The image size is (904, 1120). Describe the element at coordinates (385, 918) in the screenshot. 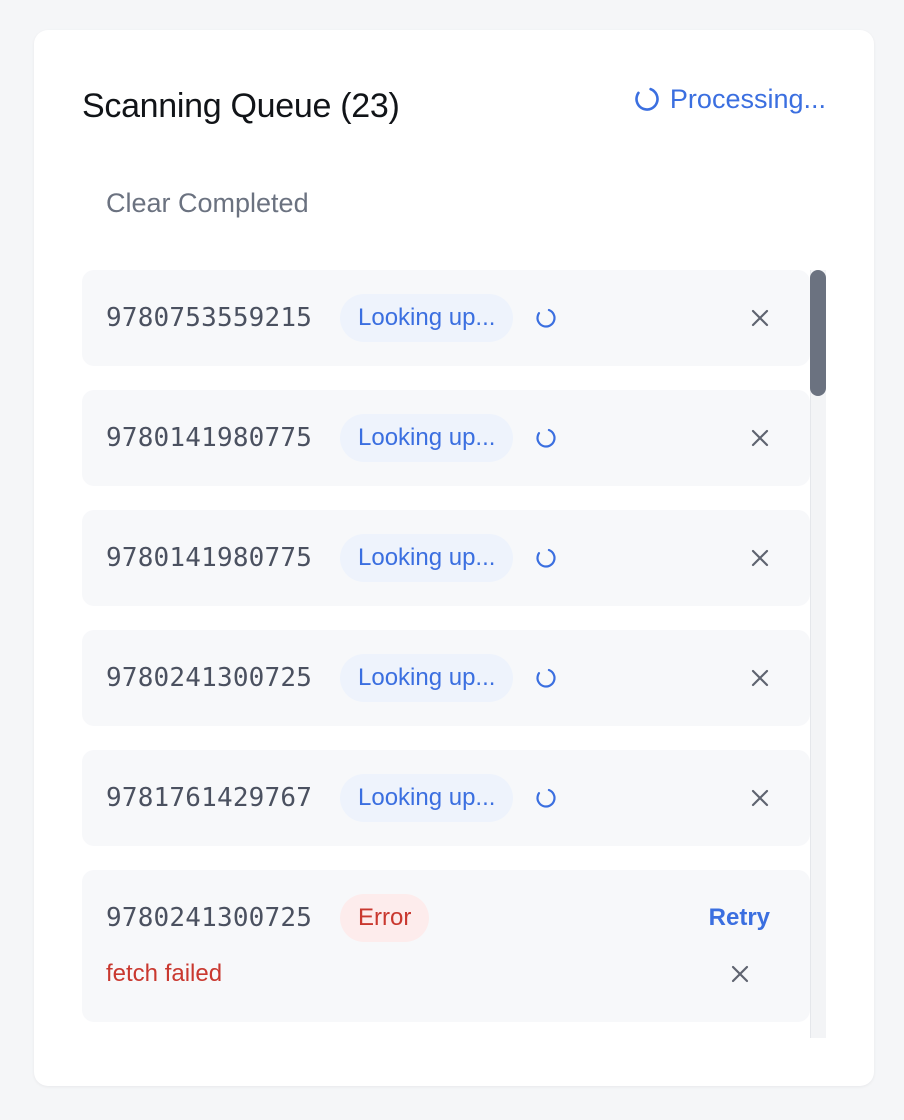

I see `error-badge: Error` at that location.